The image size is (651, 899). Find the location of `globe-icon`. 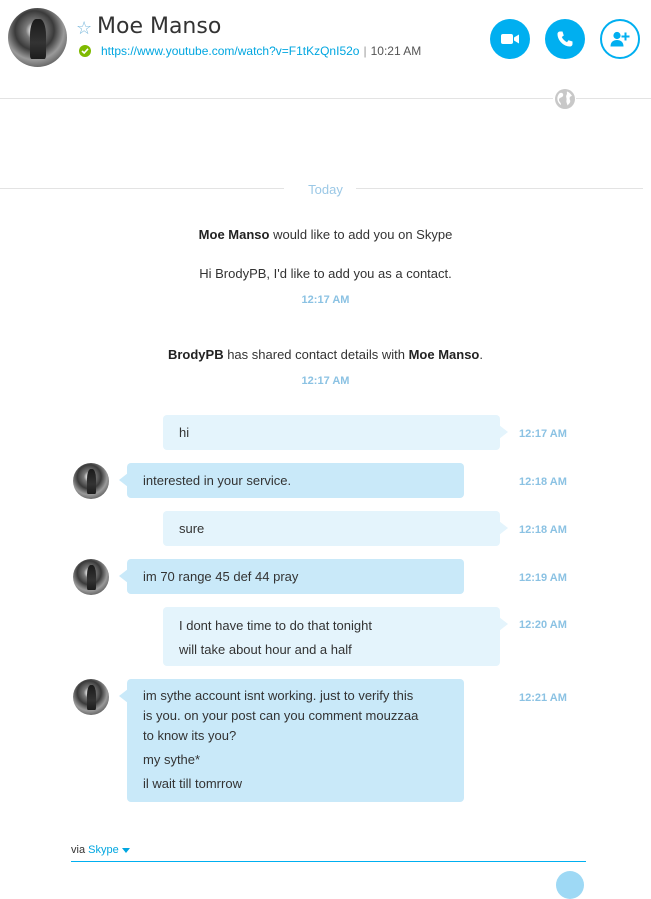

globe-icon is located at coordinates (564, 98).